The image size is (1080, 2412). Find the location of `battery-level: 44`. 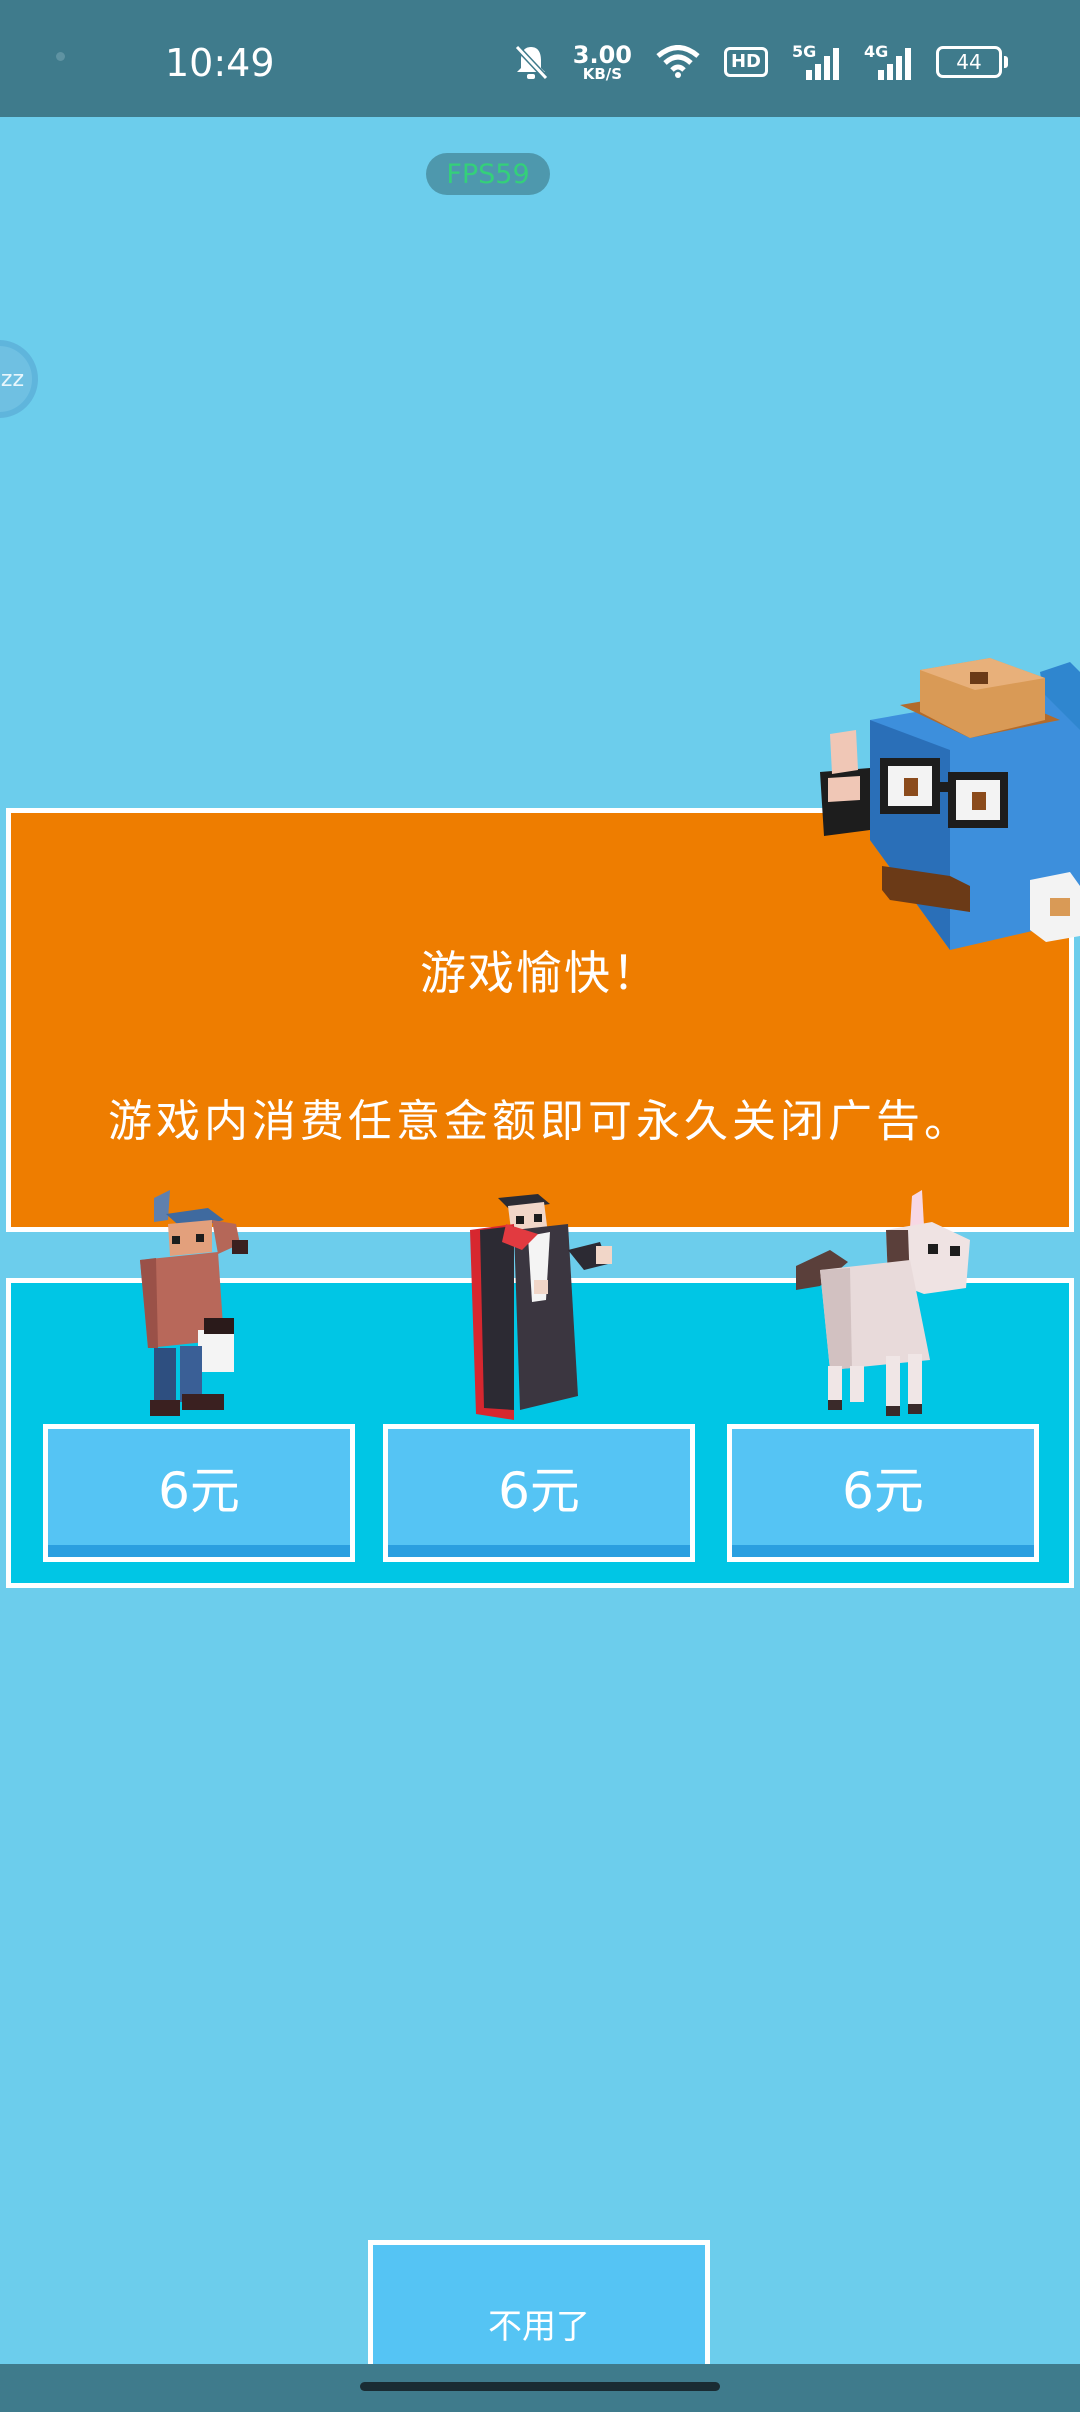

battery-level: 44 is located at coordinates (969, 62).